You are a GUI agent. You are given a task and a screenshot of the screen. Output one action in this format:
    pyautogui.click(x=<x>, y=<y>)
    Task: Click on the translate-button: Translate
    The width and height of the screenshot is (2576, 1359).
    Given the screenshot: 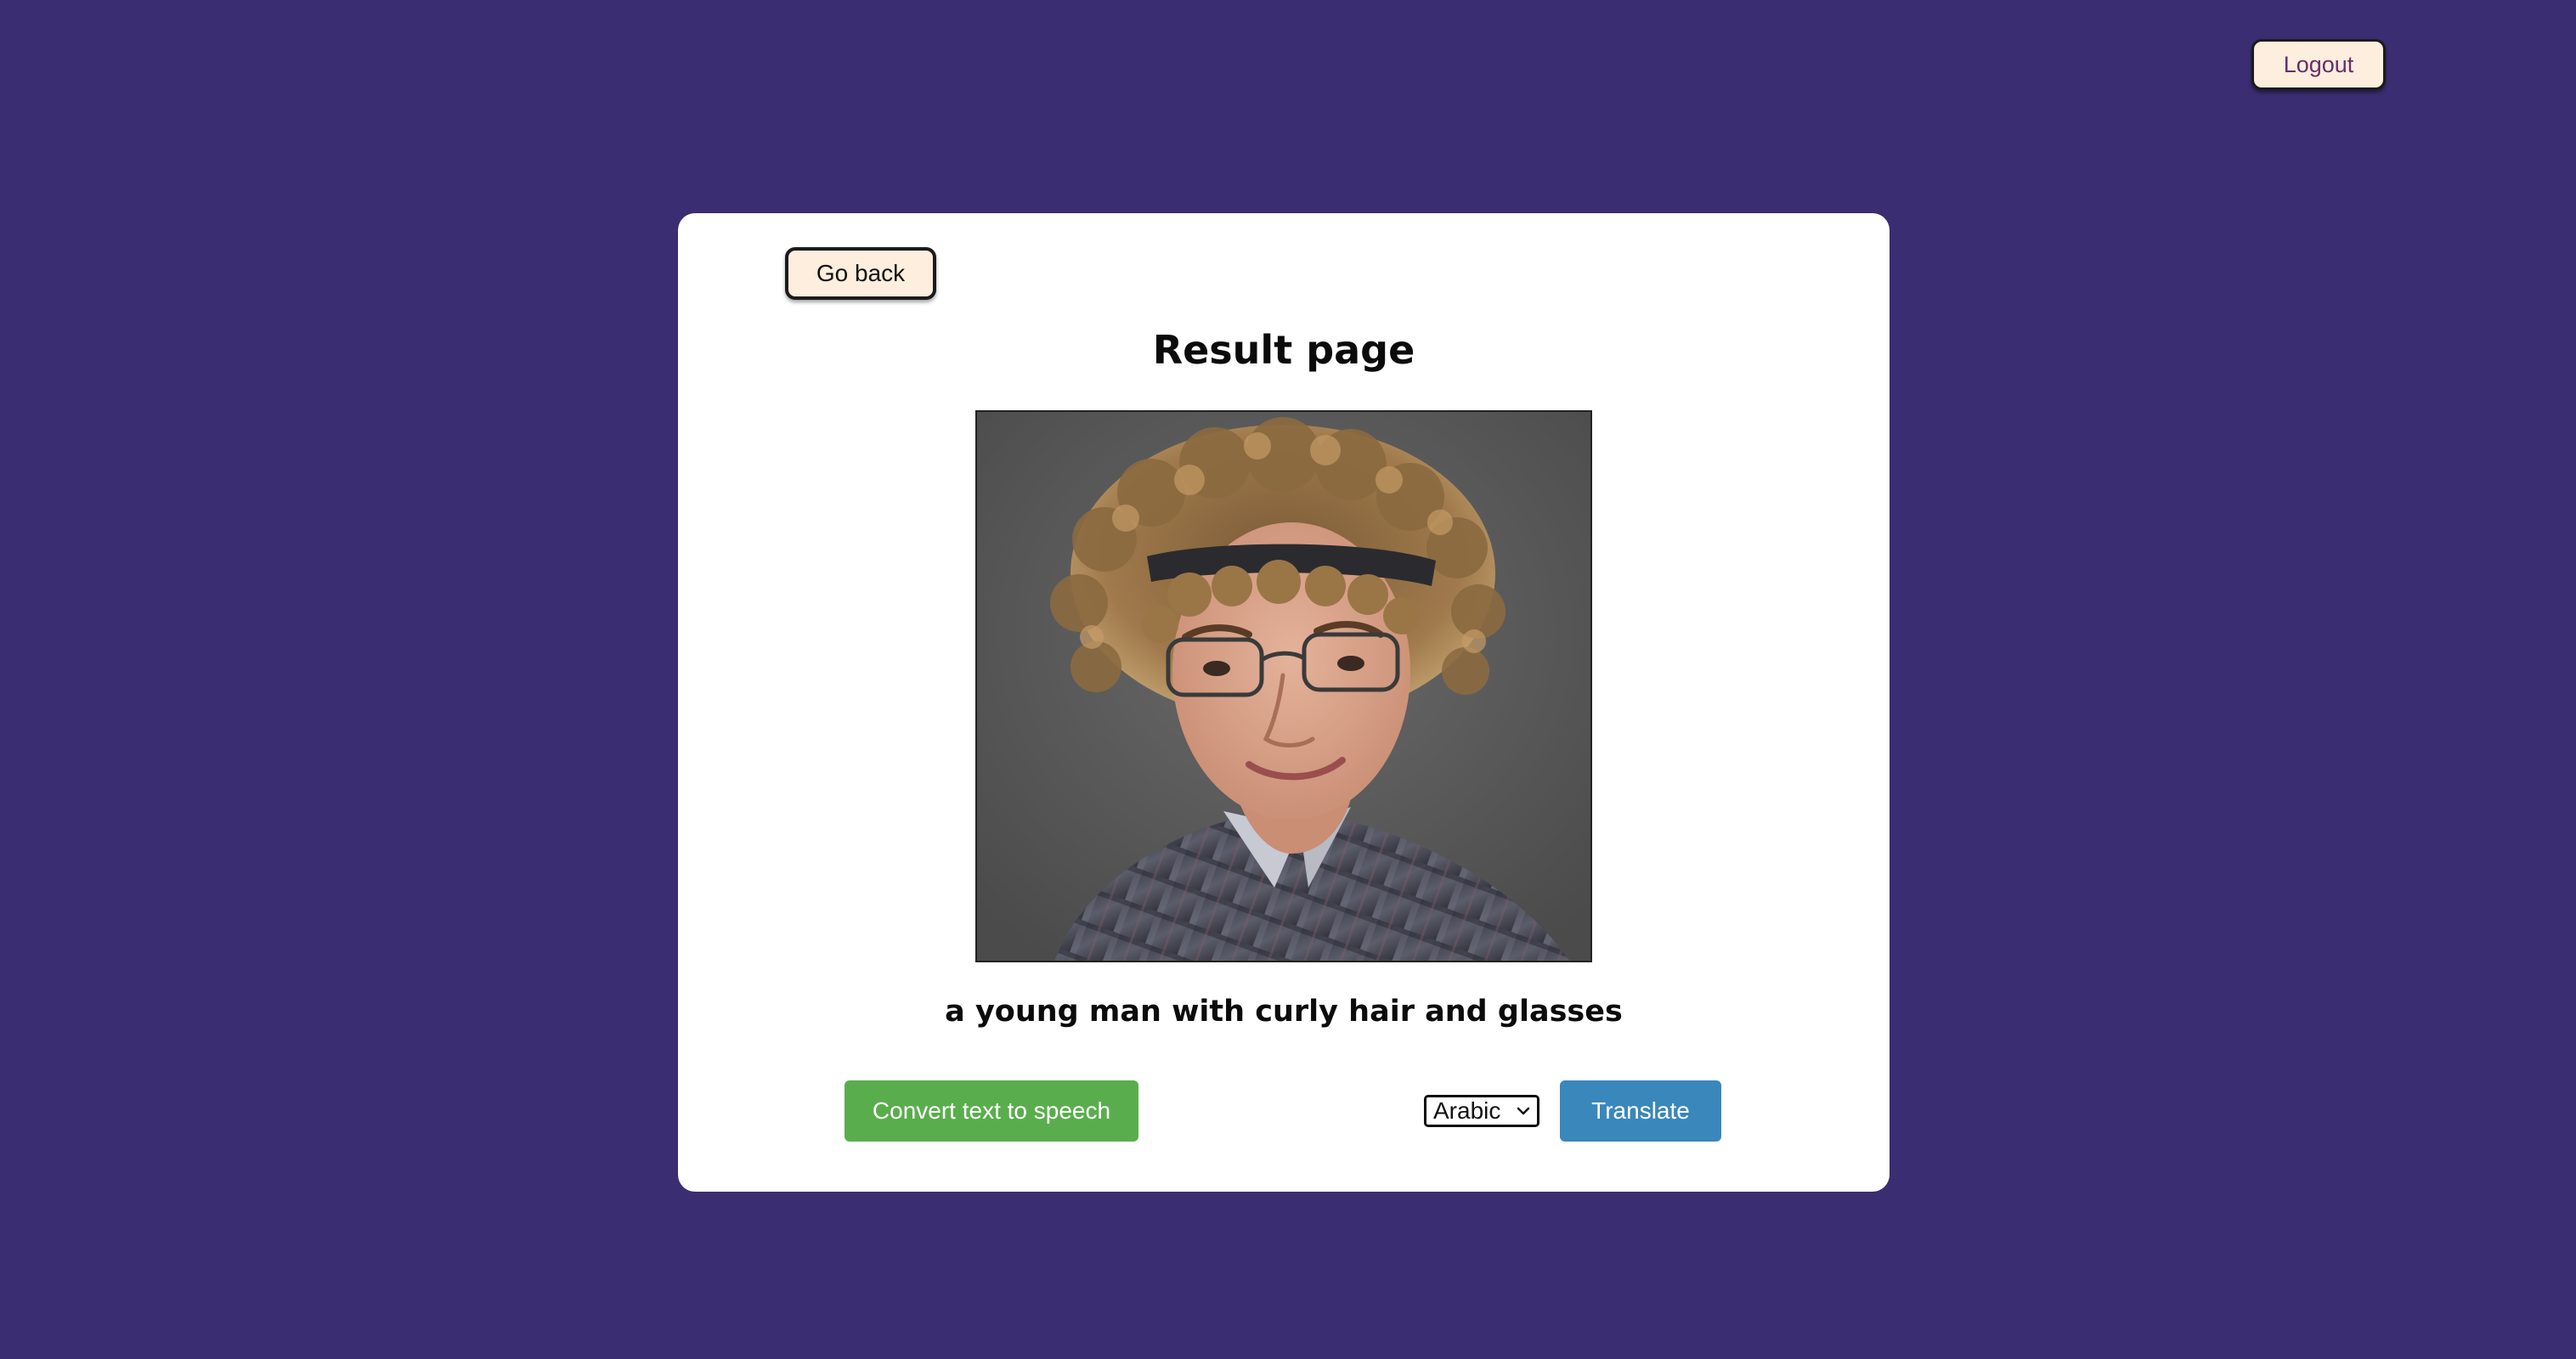 What is the action you would take?
    pyautogui.click(x=1640, y=1111)
    